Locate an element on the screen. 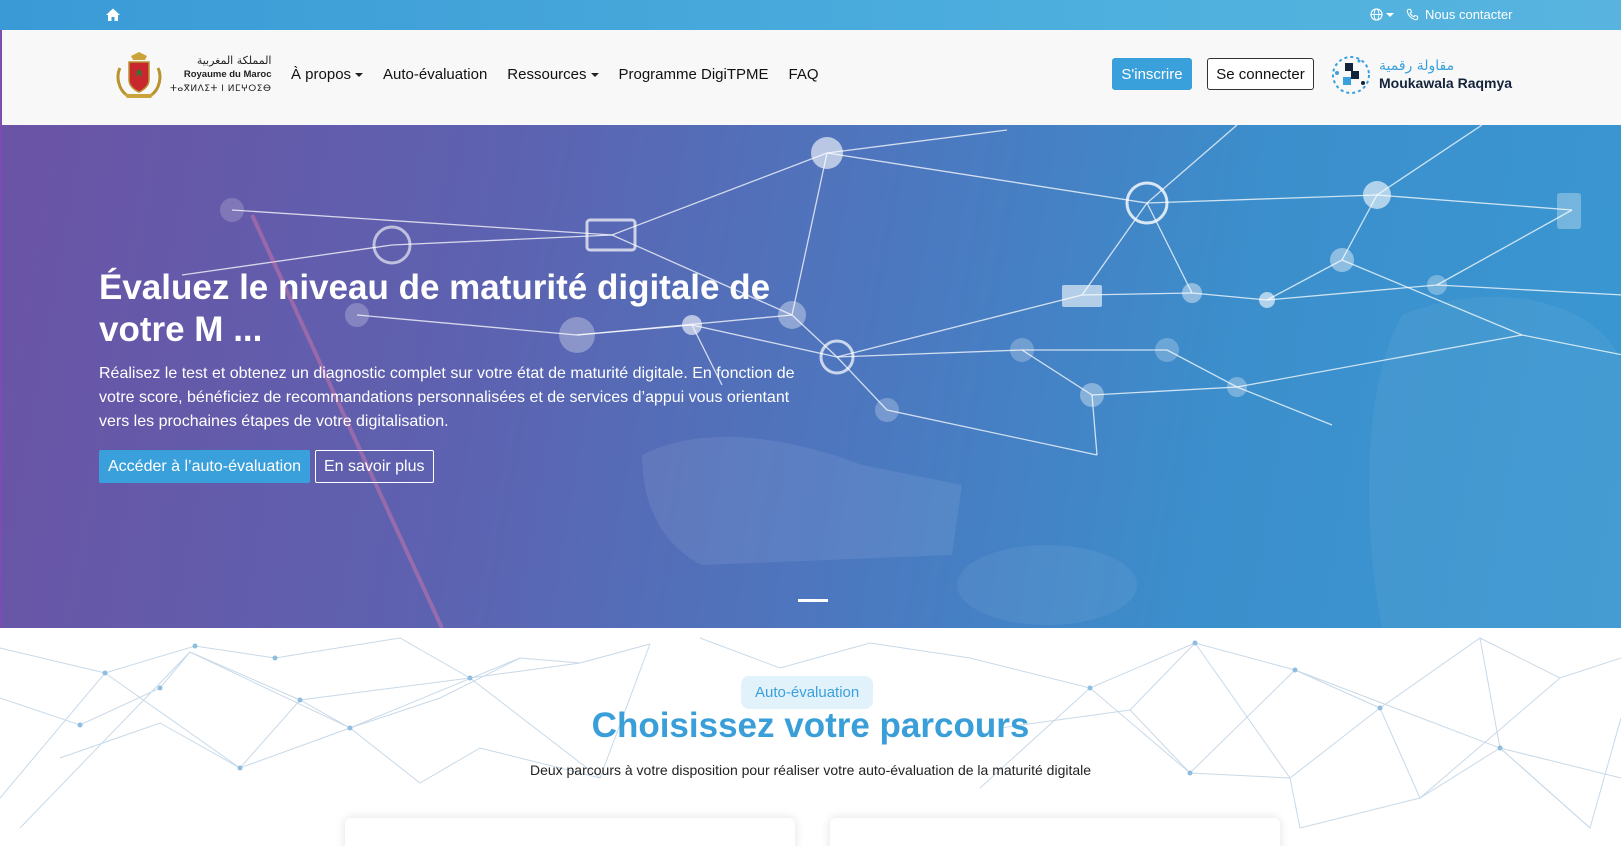 This screenshot has height=846, width=1621. gov-logo-french: Royaume du Maroc is located at coordinates (227, 74).